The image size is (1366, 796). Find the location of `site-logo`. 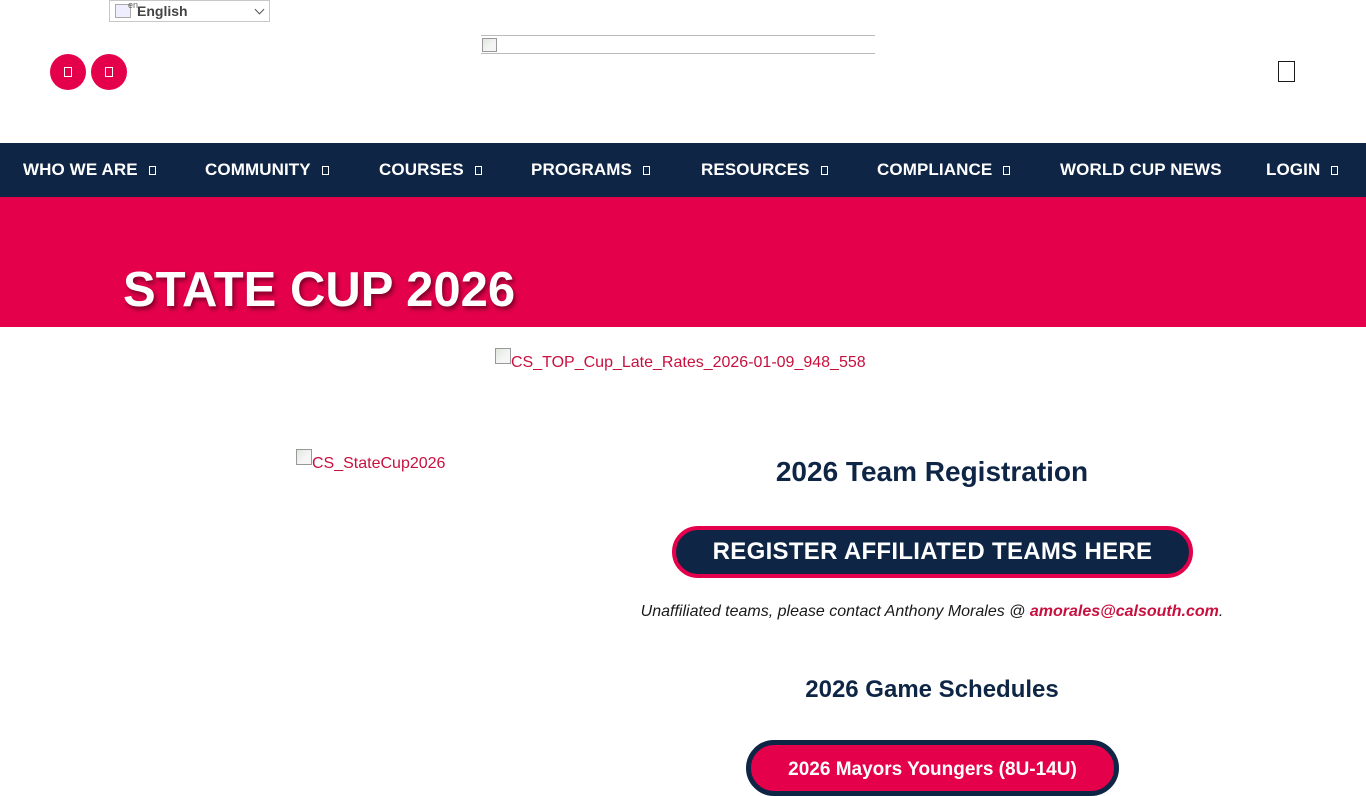

site-logo is located at coordinates (678, 44).